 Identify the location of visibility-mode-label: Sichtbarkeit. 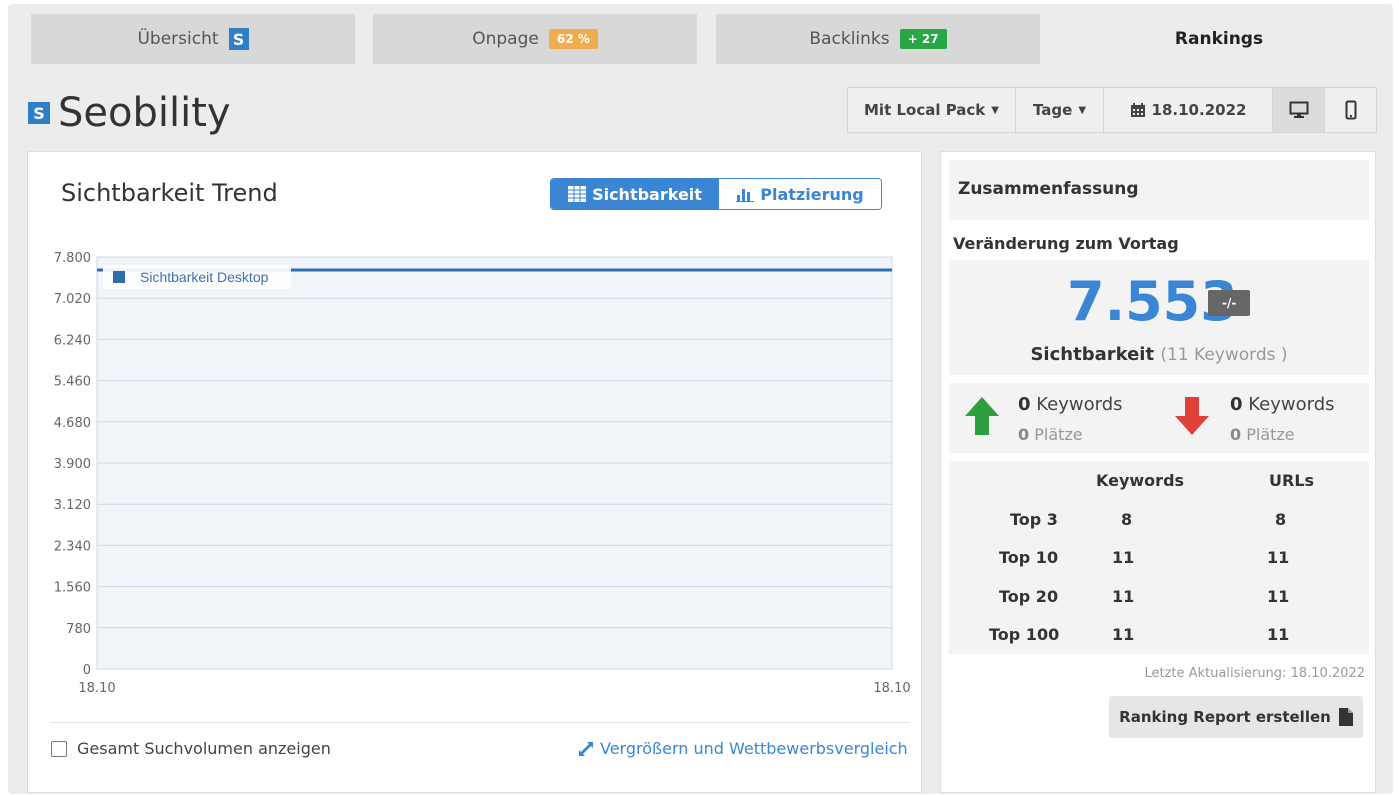
(647, 194).